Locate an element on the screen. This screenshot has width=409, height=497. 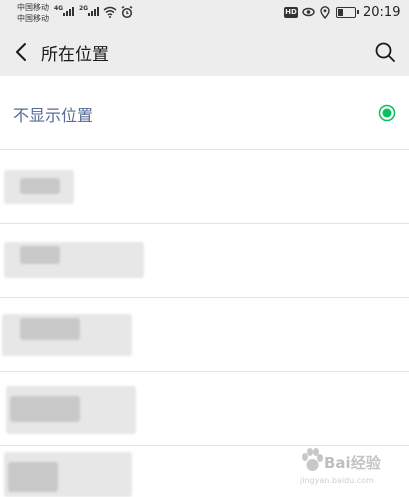
watermark-text: Bai经验 is located at coordinates (352, 463).